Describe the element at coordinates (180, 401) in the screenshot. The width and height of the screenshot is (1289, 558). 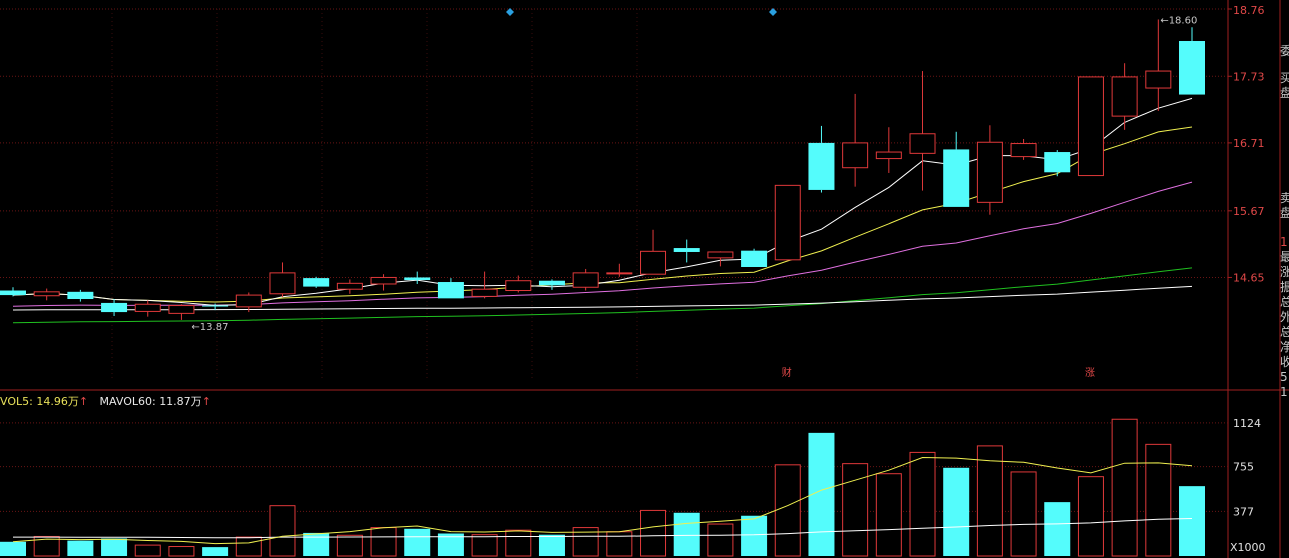
I see `mavol60-value: 11.87万` at that location.